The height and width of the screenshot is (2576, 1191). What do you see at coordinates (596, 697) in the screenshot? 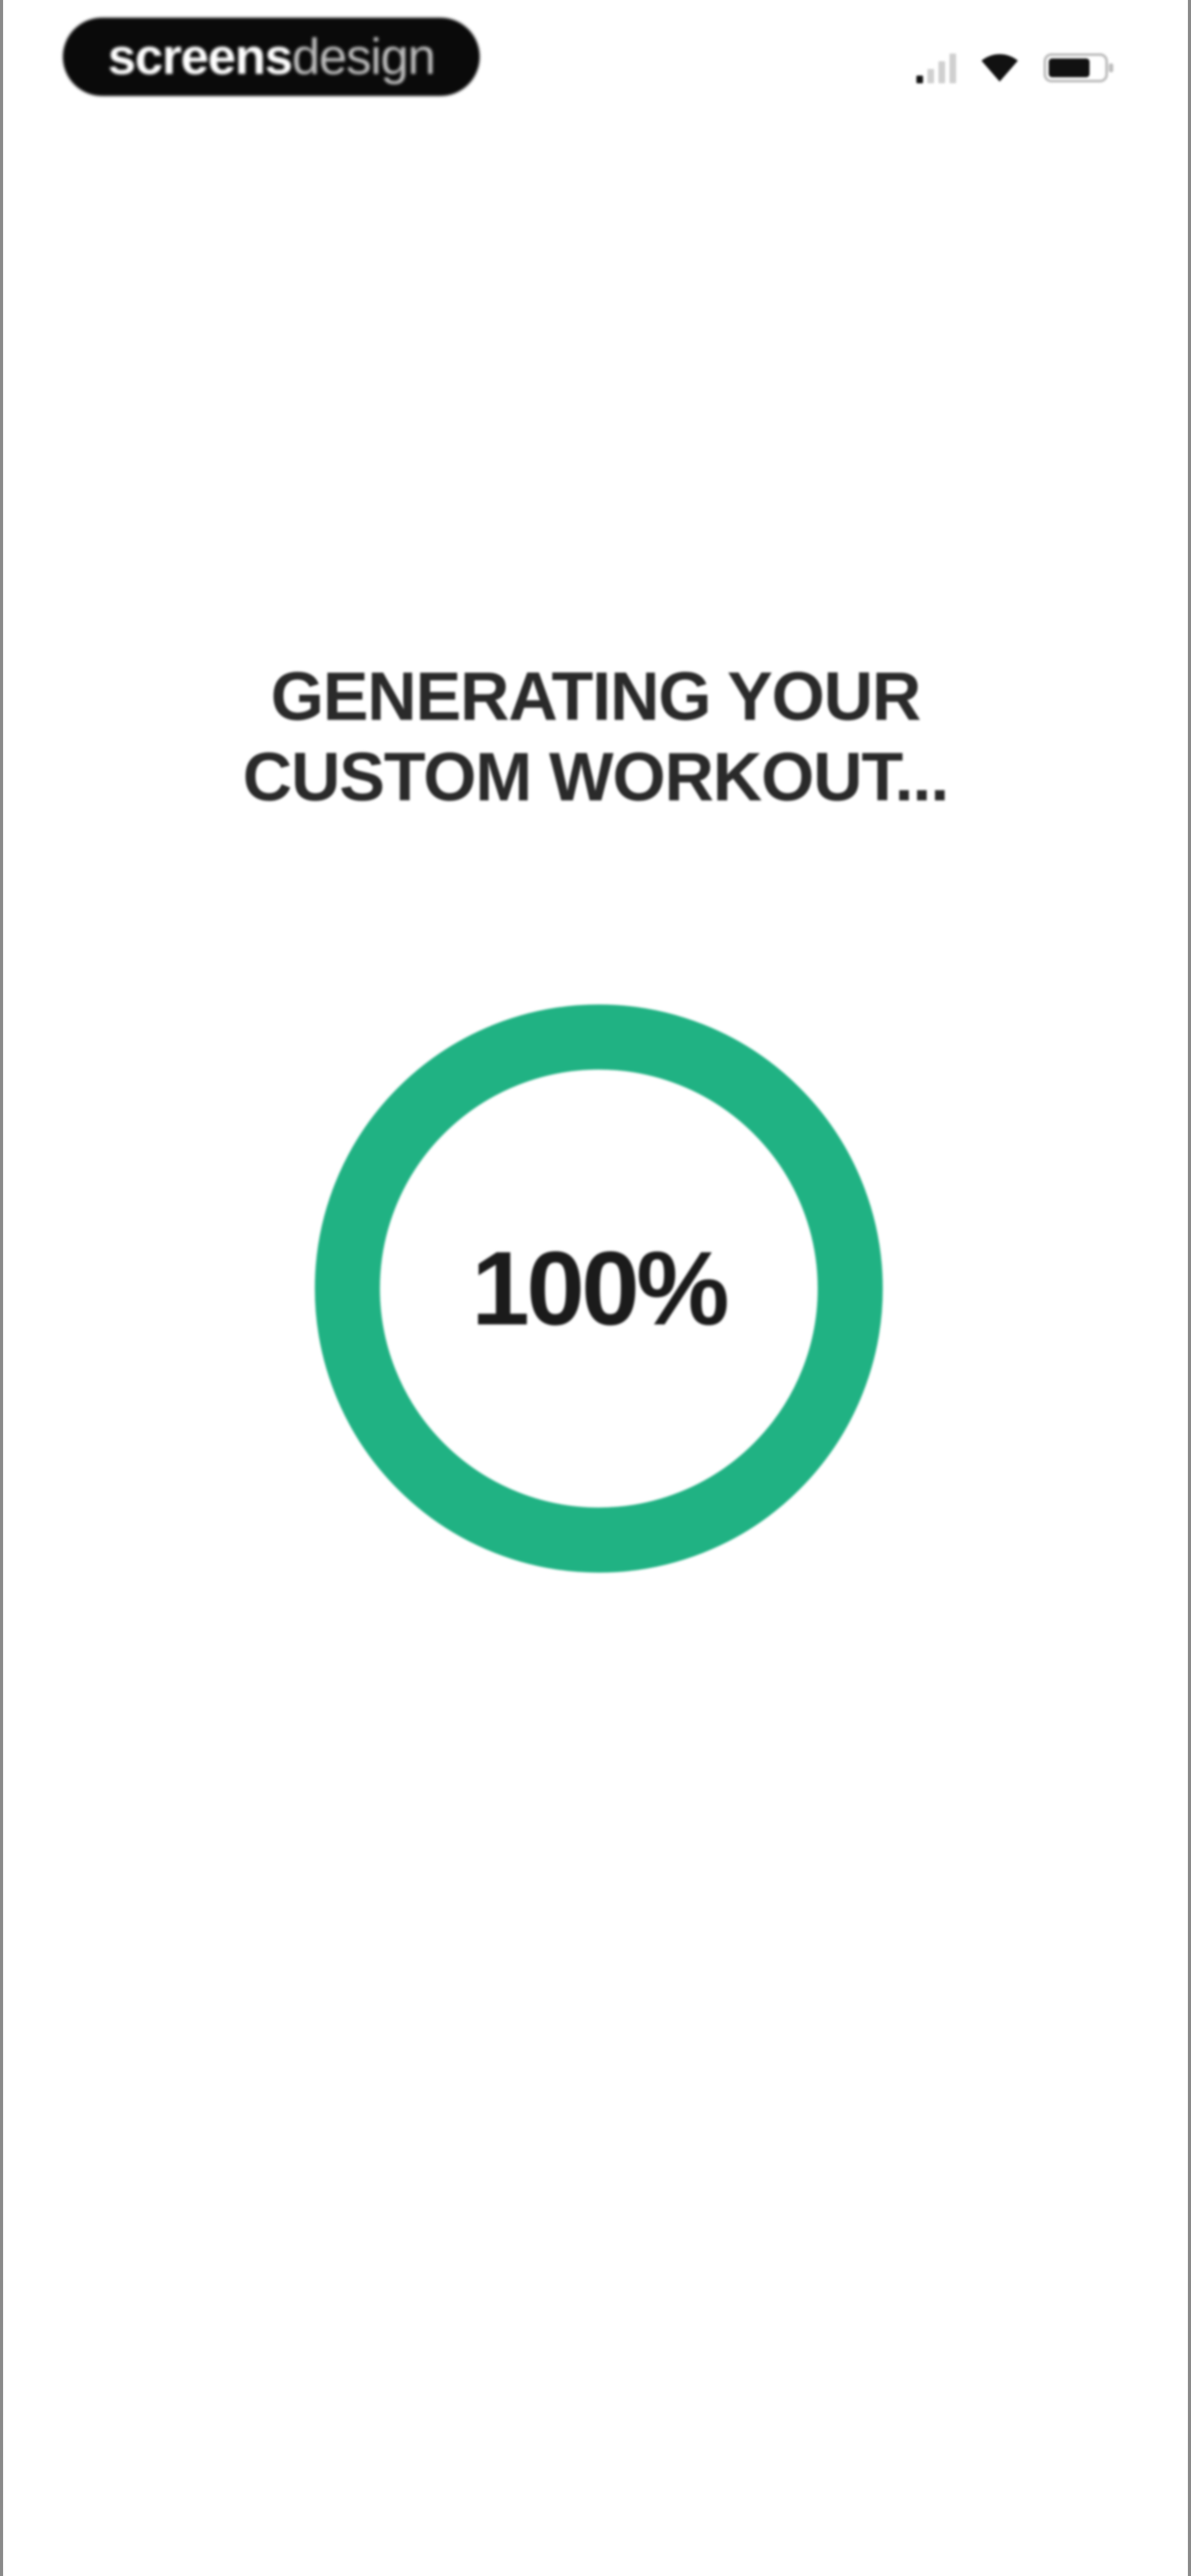
I see `headline-line-1: GENERATING YOUR` at bounding box center [596, 697].